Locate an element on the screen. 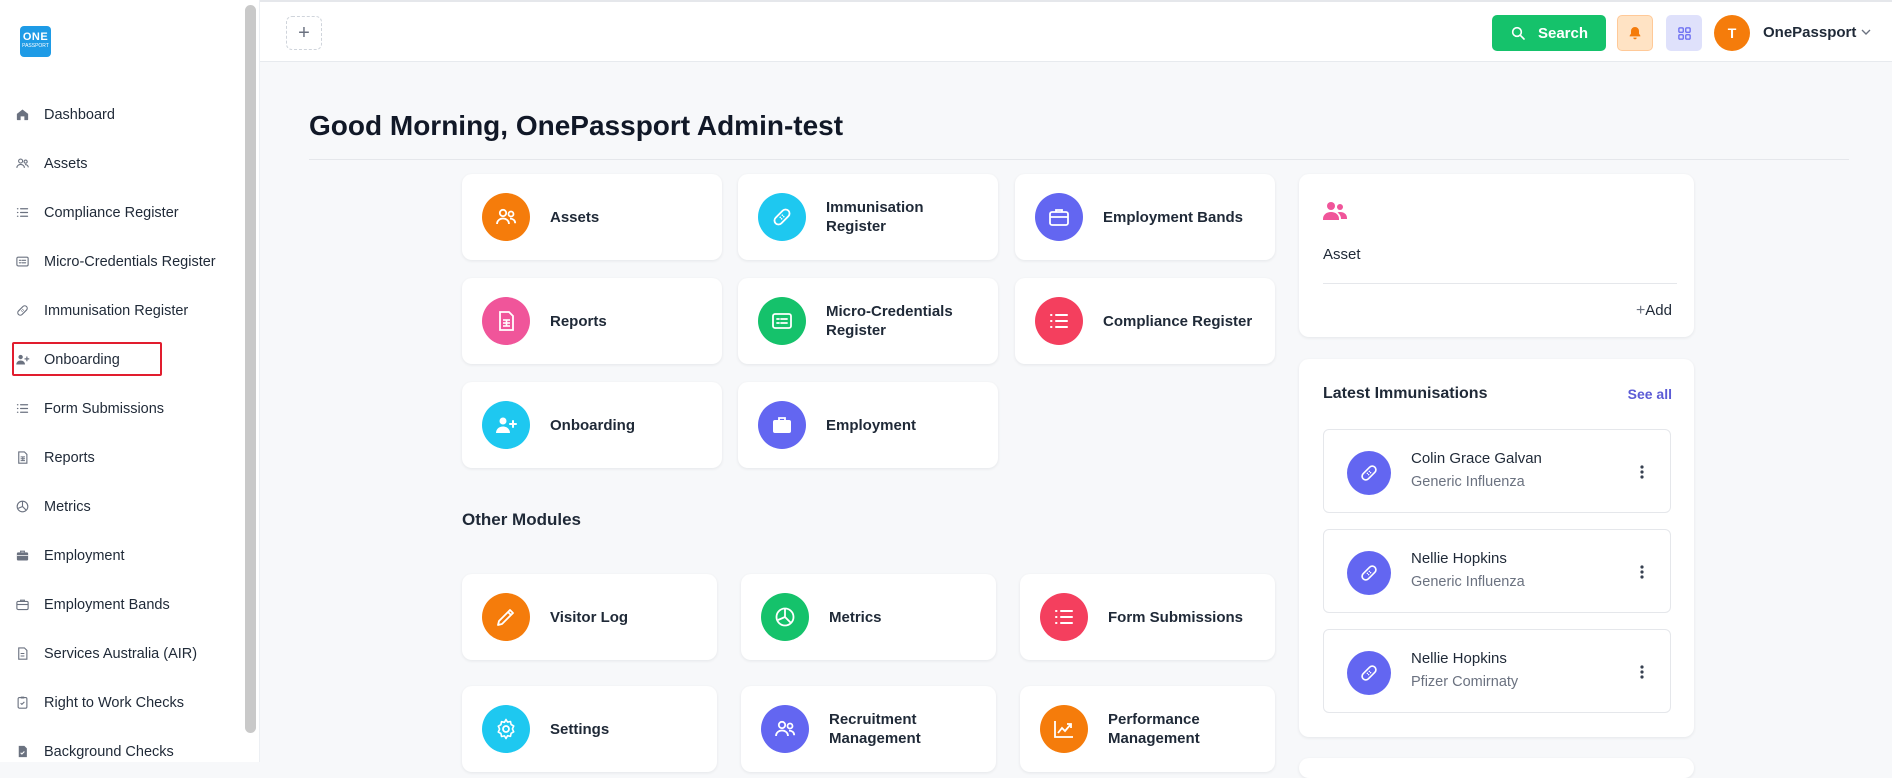 The width and height of the screenshot is (1892, 778). sidebar-item-micro-credentials-register: Micro-Credentials Register is located at coordinates (122, 261).